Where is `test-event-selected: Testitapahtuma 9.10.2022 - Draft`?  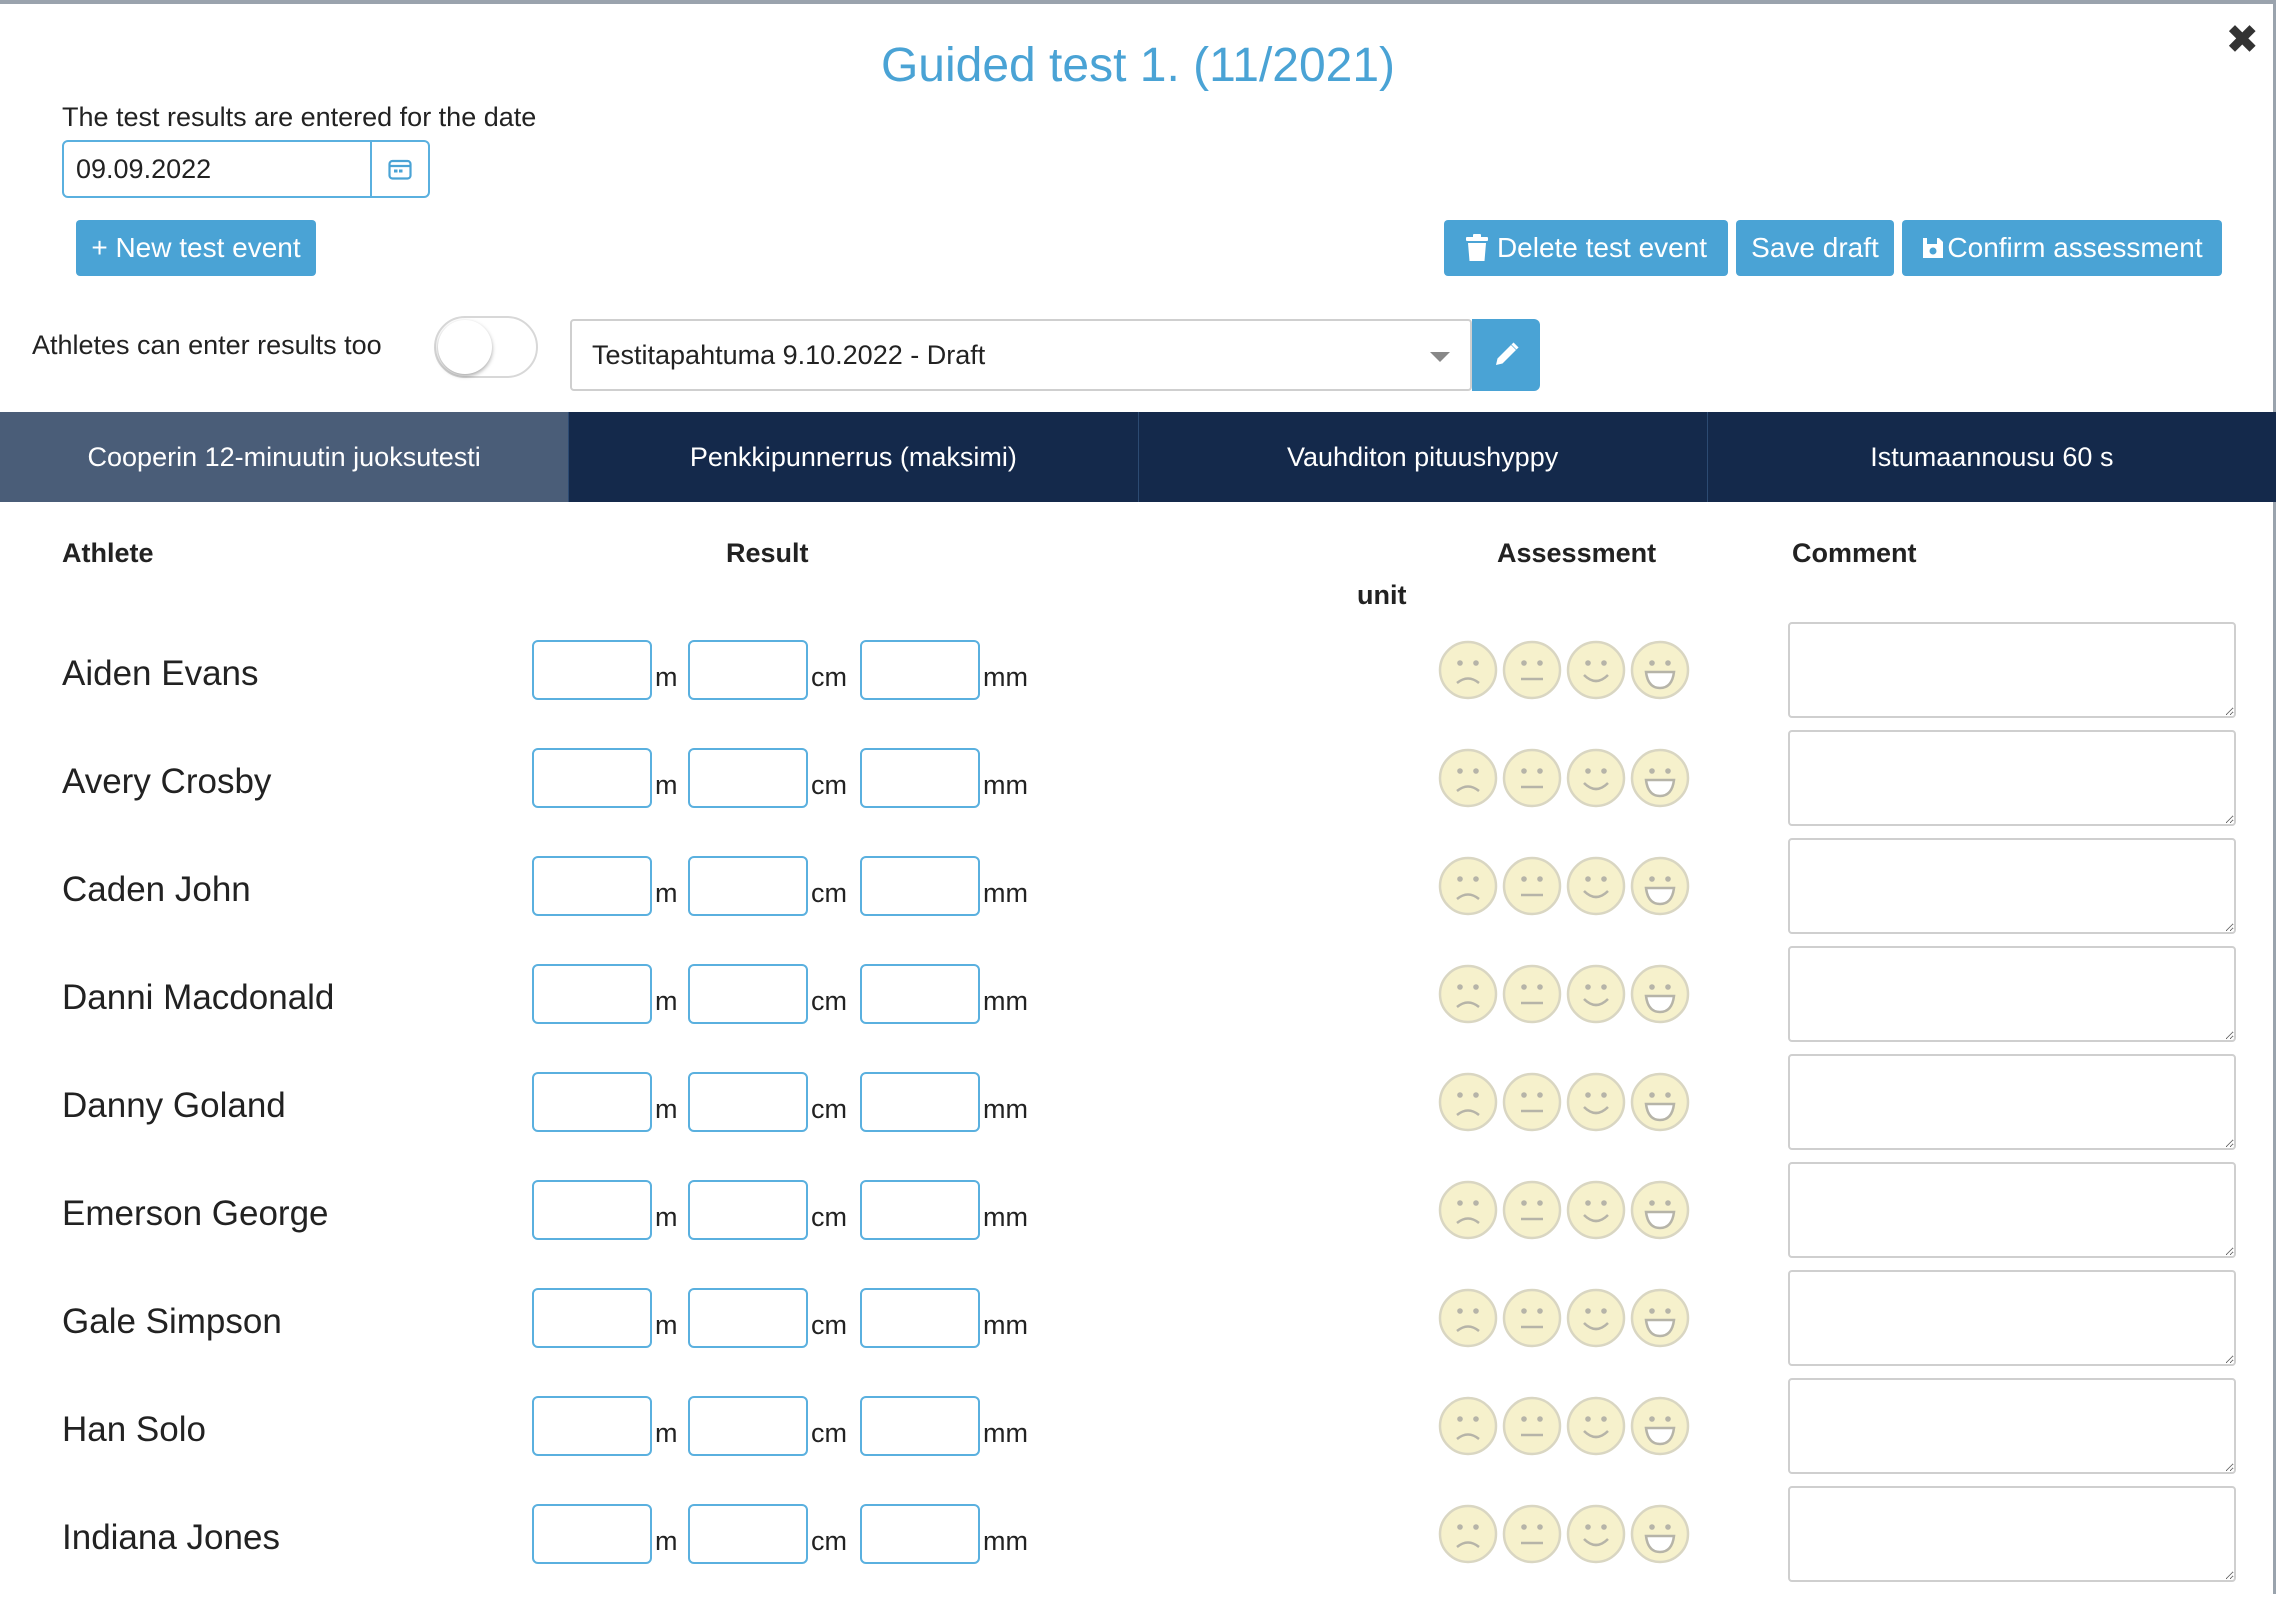
test-event-selected: Testitapahtuma 9.10.2022 - Draft is located at coordinates (789, 354).